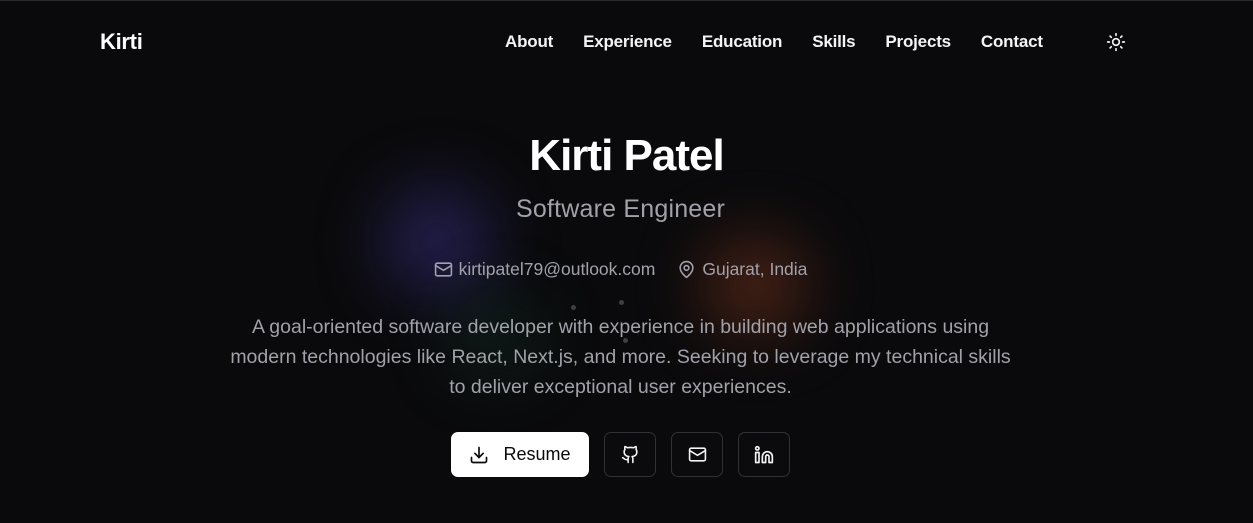 This screenshot has height=523, width=1253. Describe the element at coordinates (557, 269) in the screenshot. I see `email-text: kirtipatel79@outlook.com` at that location.